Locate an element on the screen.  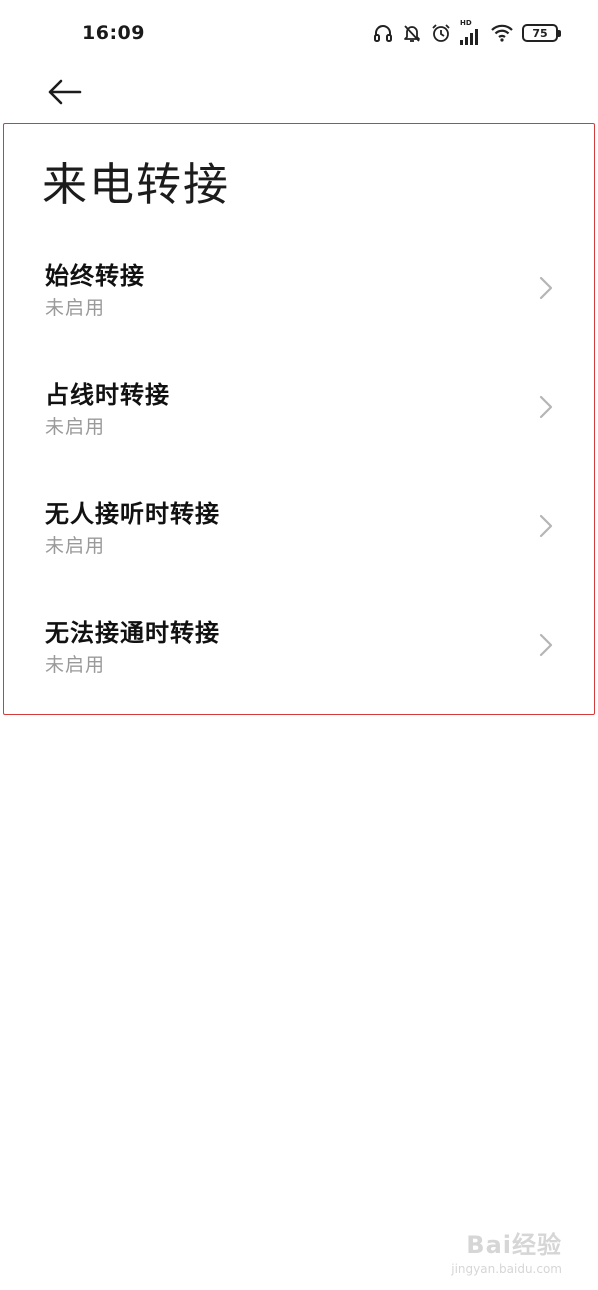
item-title: 无法接通时转接 is located at coordinates (132, 633).